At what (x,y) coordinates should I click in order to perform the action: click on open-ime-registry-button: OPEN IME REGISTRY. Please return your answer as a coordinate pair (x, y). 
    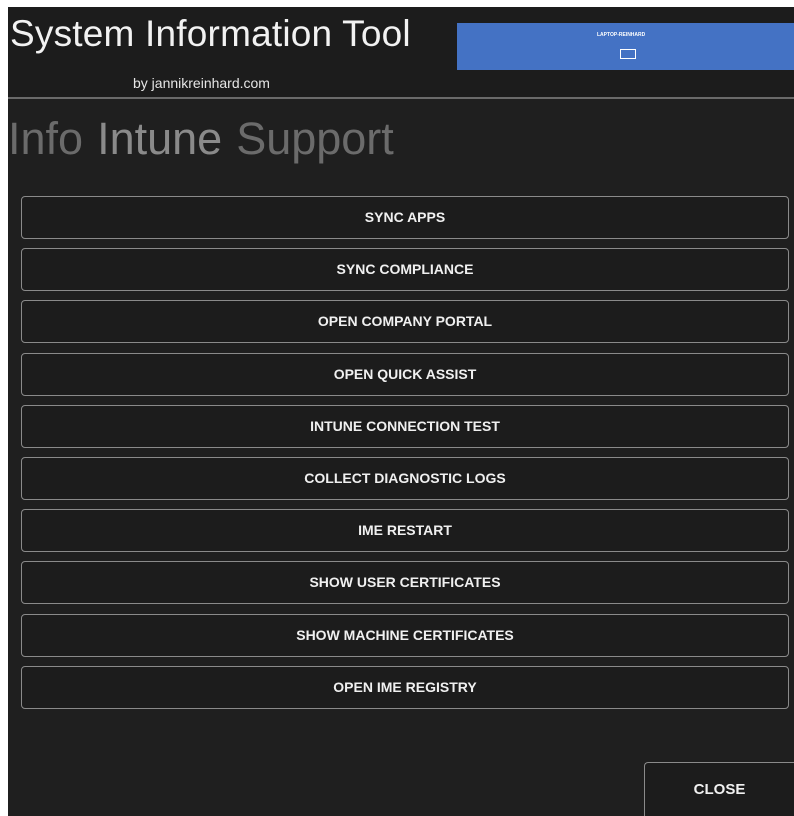
    Looking at the image, I should click on (405, 687).